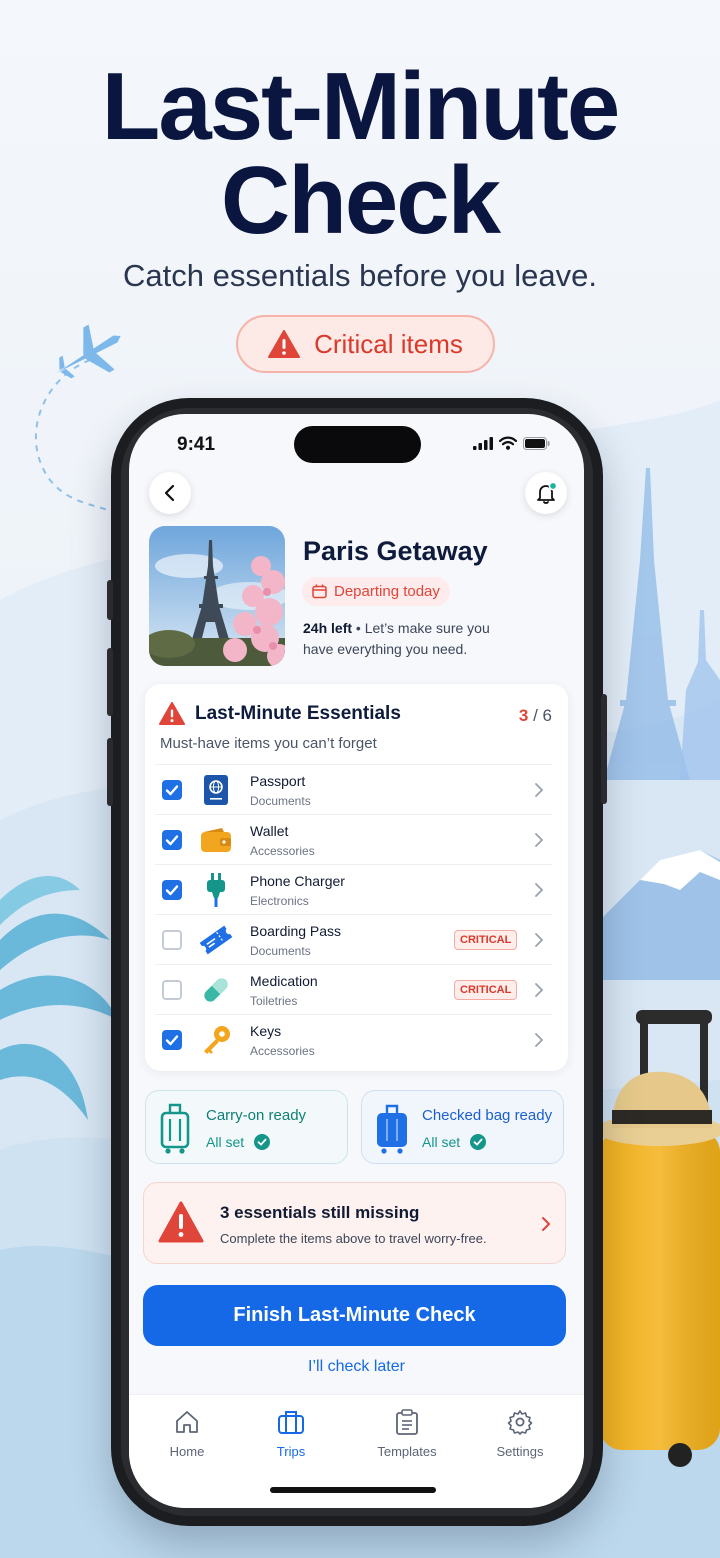 The width and height of the screenshot is (720, 1558). I want to click on eiffel-tower-silhouette, so click(647, 624).